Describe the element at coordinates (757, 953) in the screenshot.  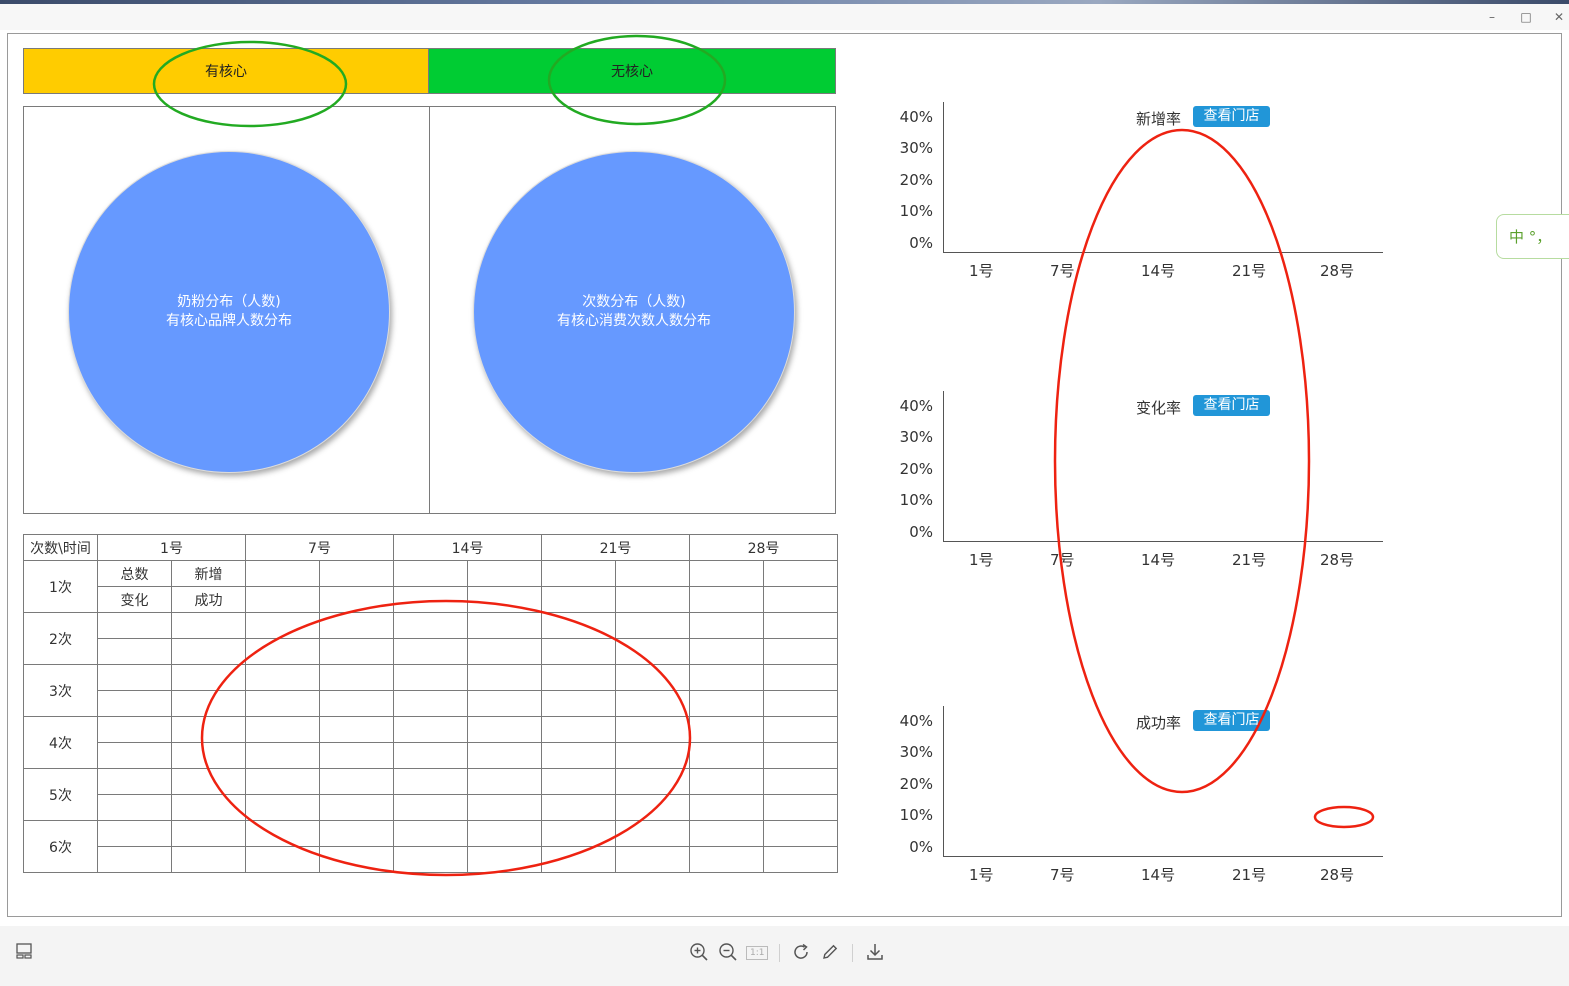
I see `actual-size-icon: 1:1` at that location.